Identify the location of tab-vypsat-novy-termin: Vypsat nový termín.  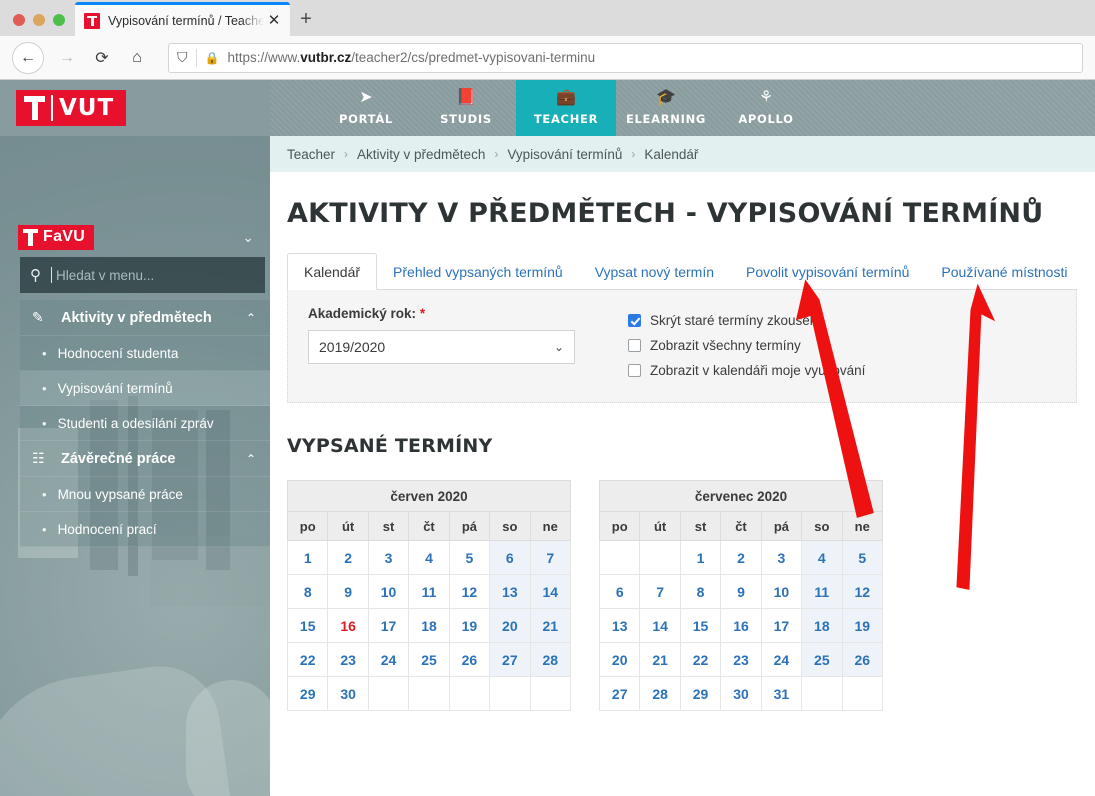
(654, 271).